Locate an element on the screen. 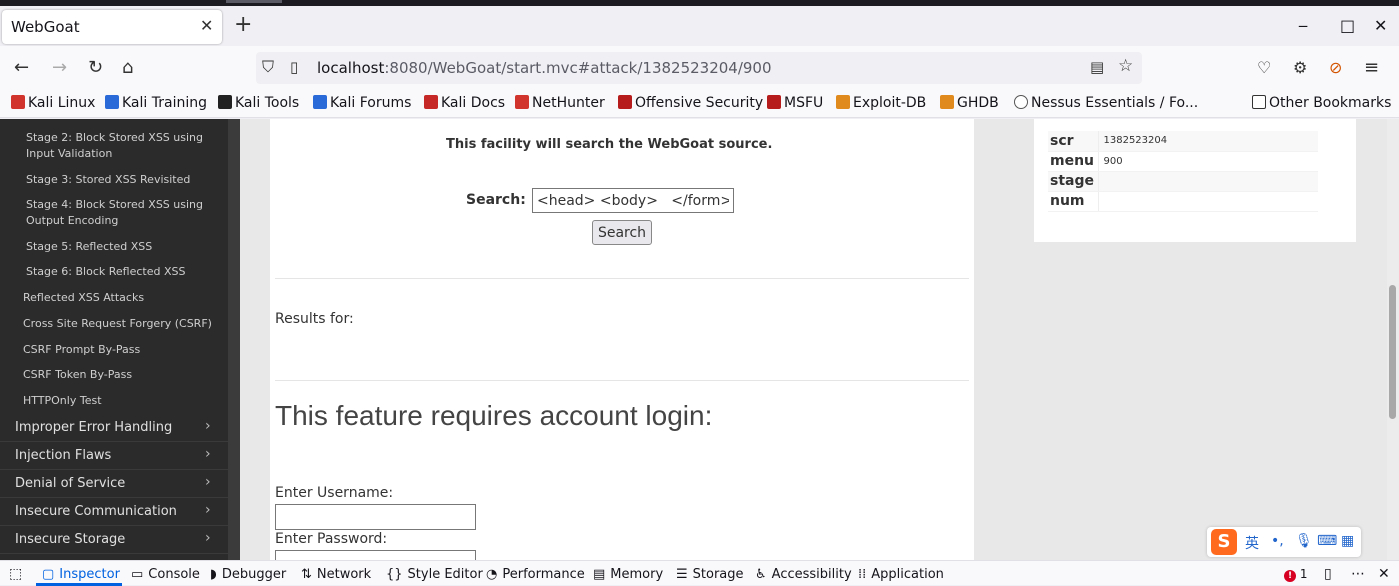 This screenshot has width=1399, height=586. sidebar-item-stage3: Stage 3: Stored XSS Revisited is located at coordinates (108, 180).